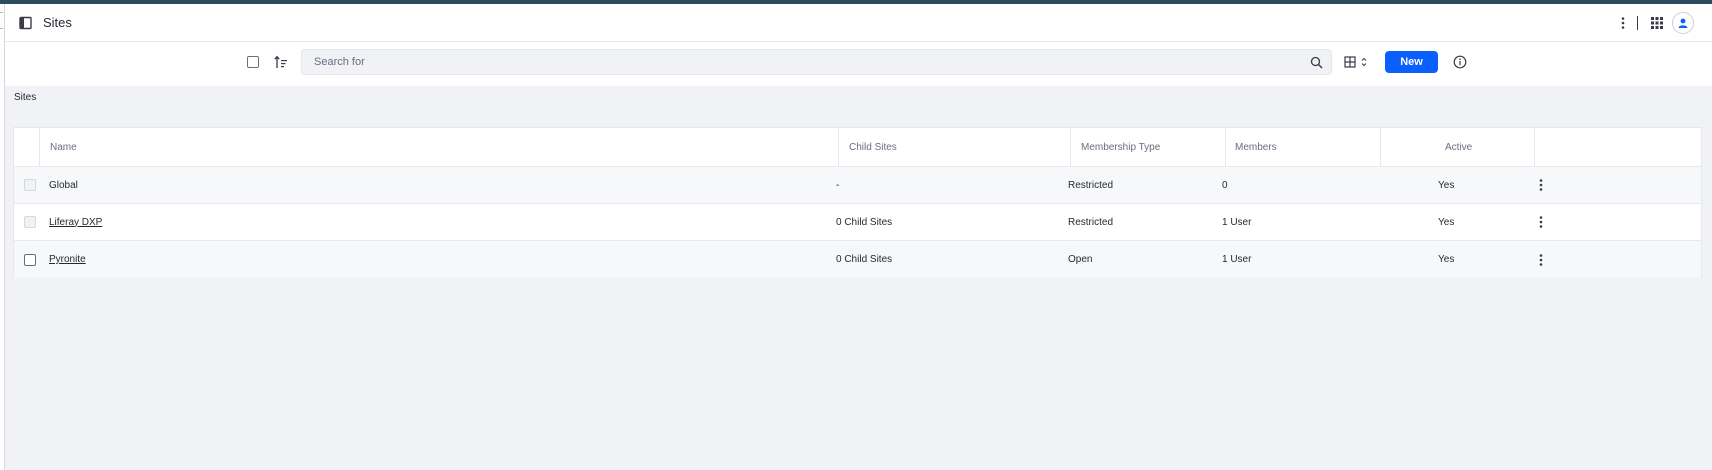 The width and height of the screenshot is (1712, 470). I want to click on vertical-ellipsis-icon, so click(1623, 23).